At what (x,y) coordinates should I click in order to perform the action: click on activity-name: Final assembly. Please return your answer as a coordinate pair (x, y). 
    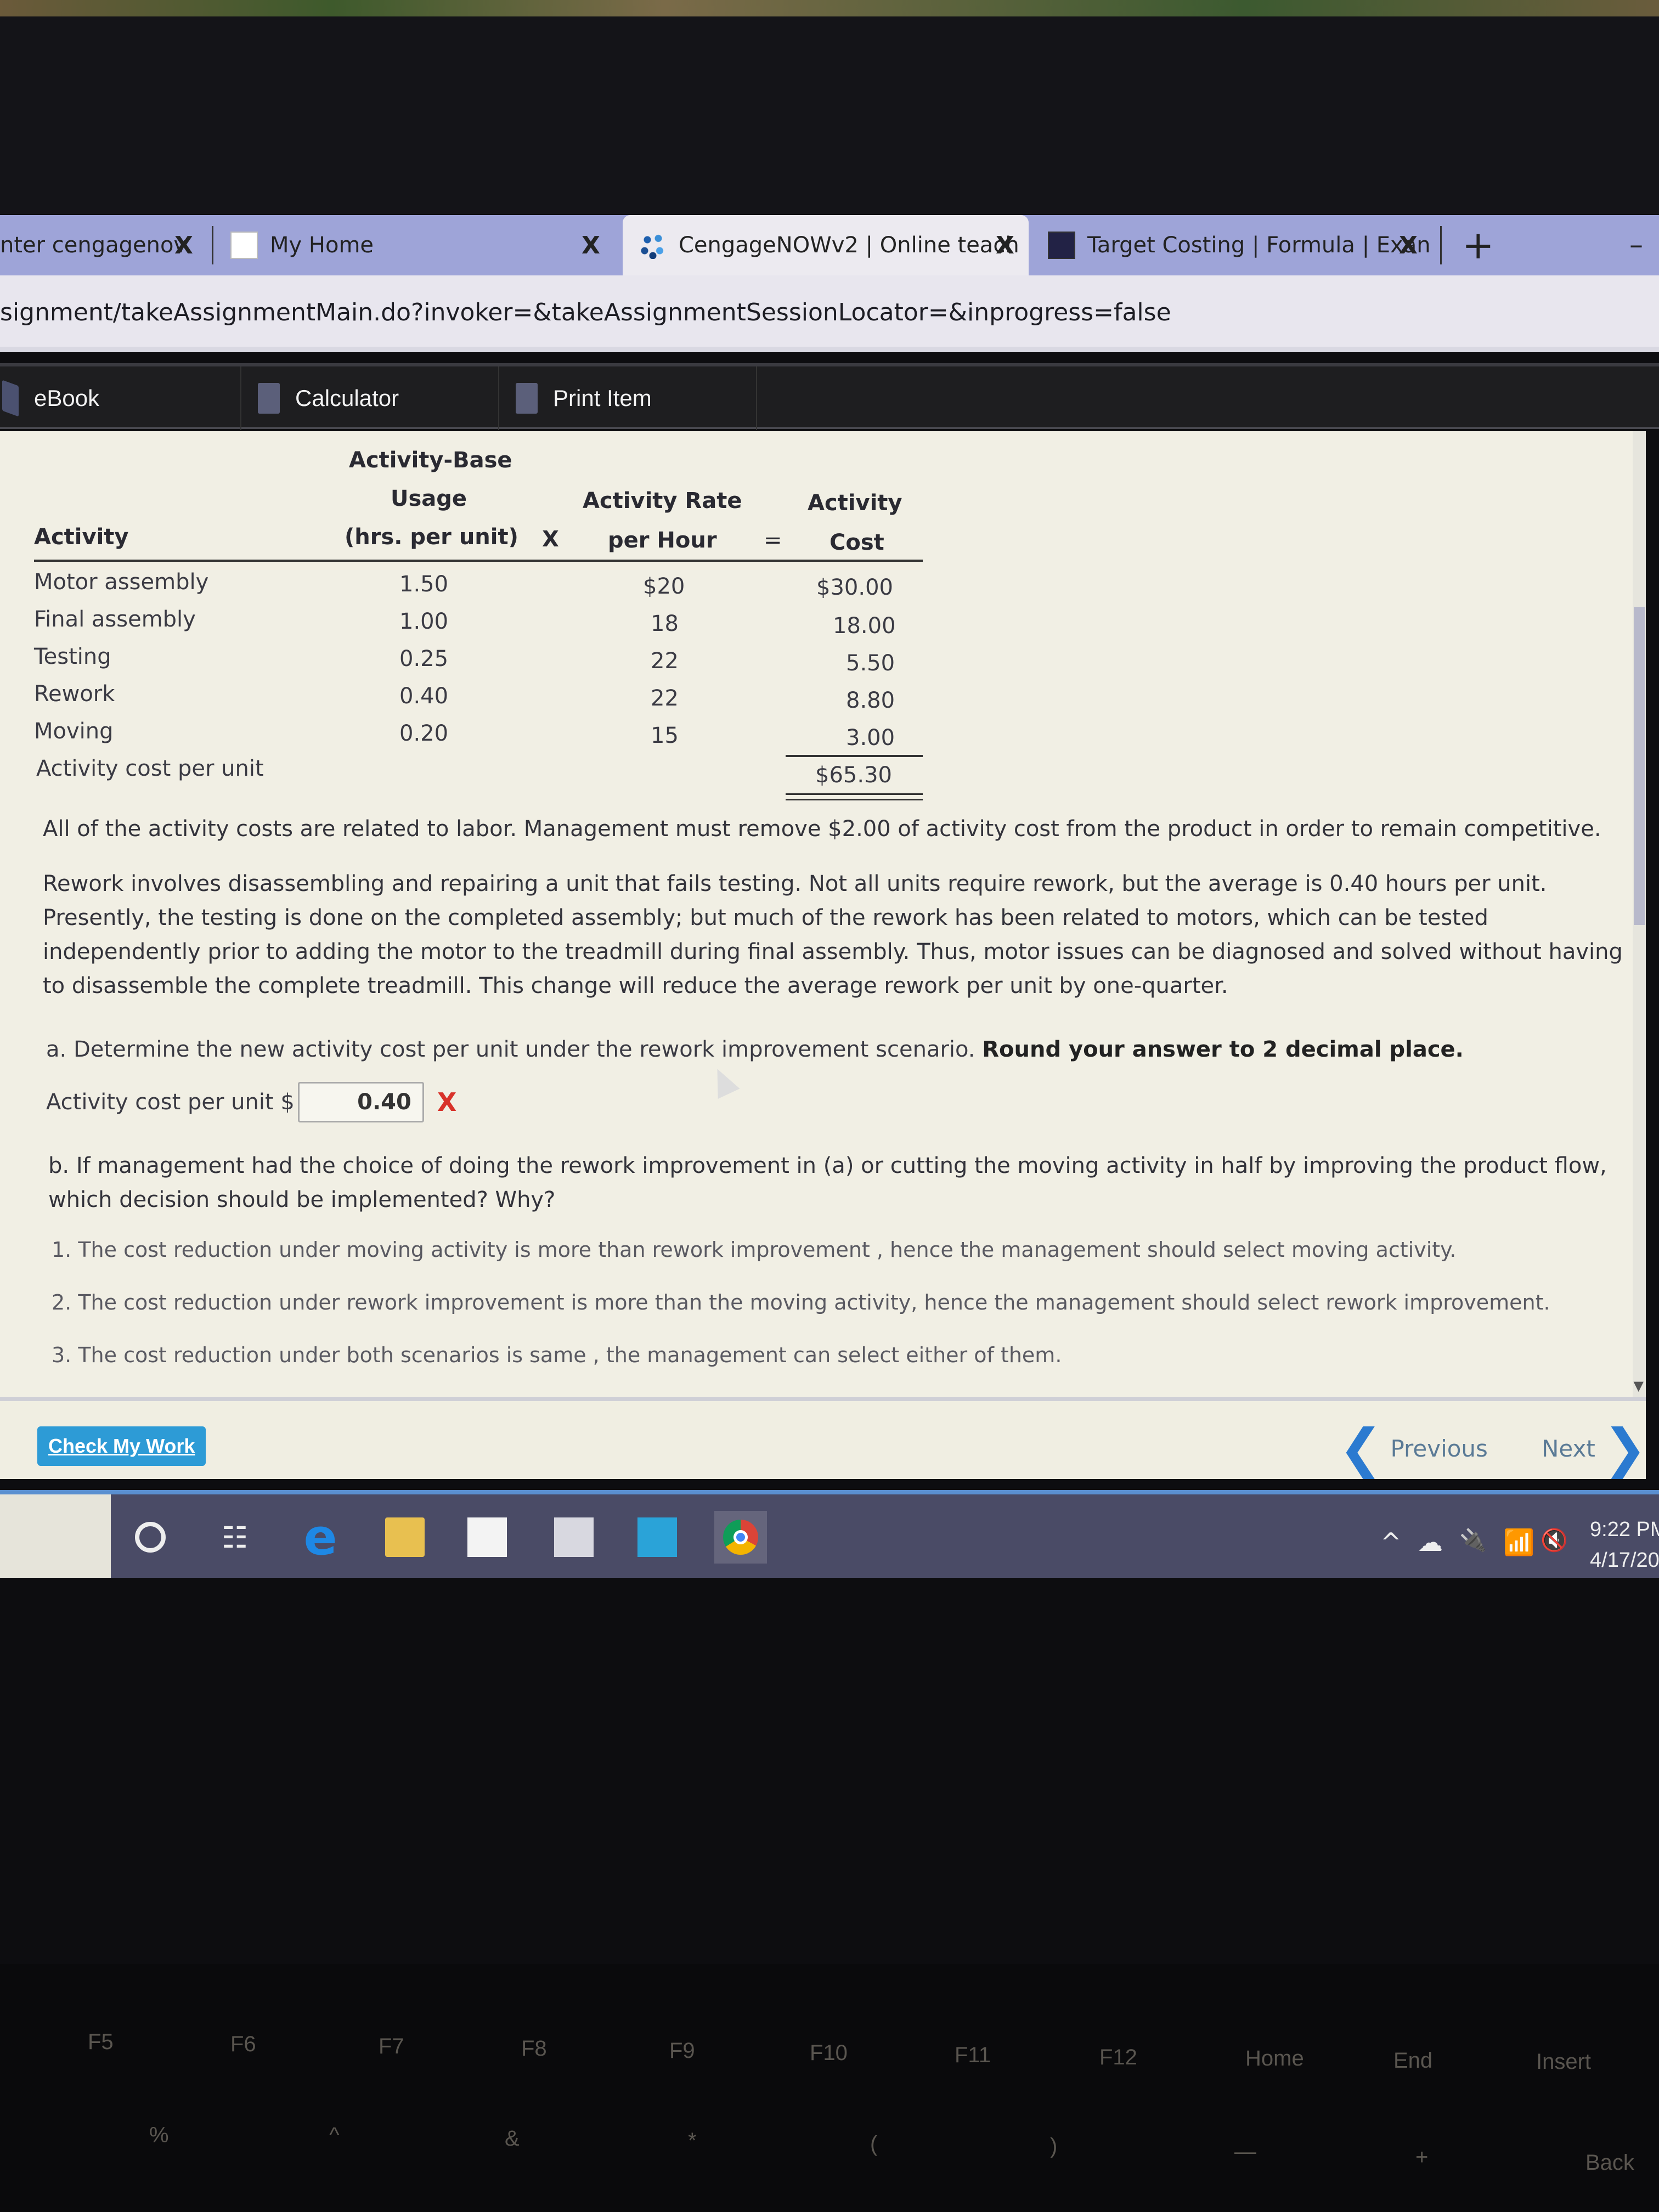
    Looking at the image, I should click on (115, 620).